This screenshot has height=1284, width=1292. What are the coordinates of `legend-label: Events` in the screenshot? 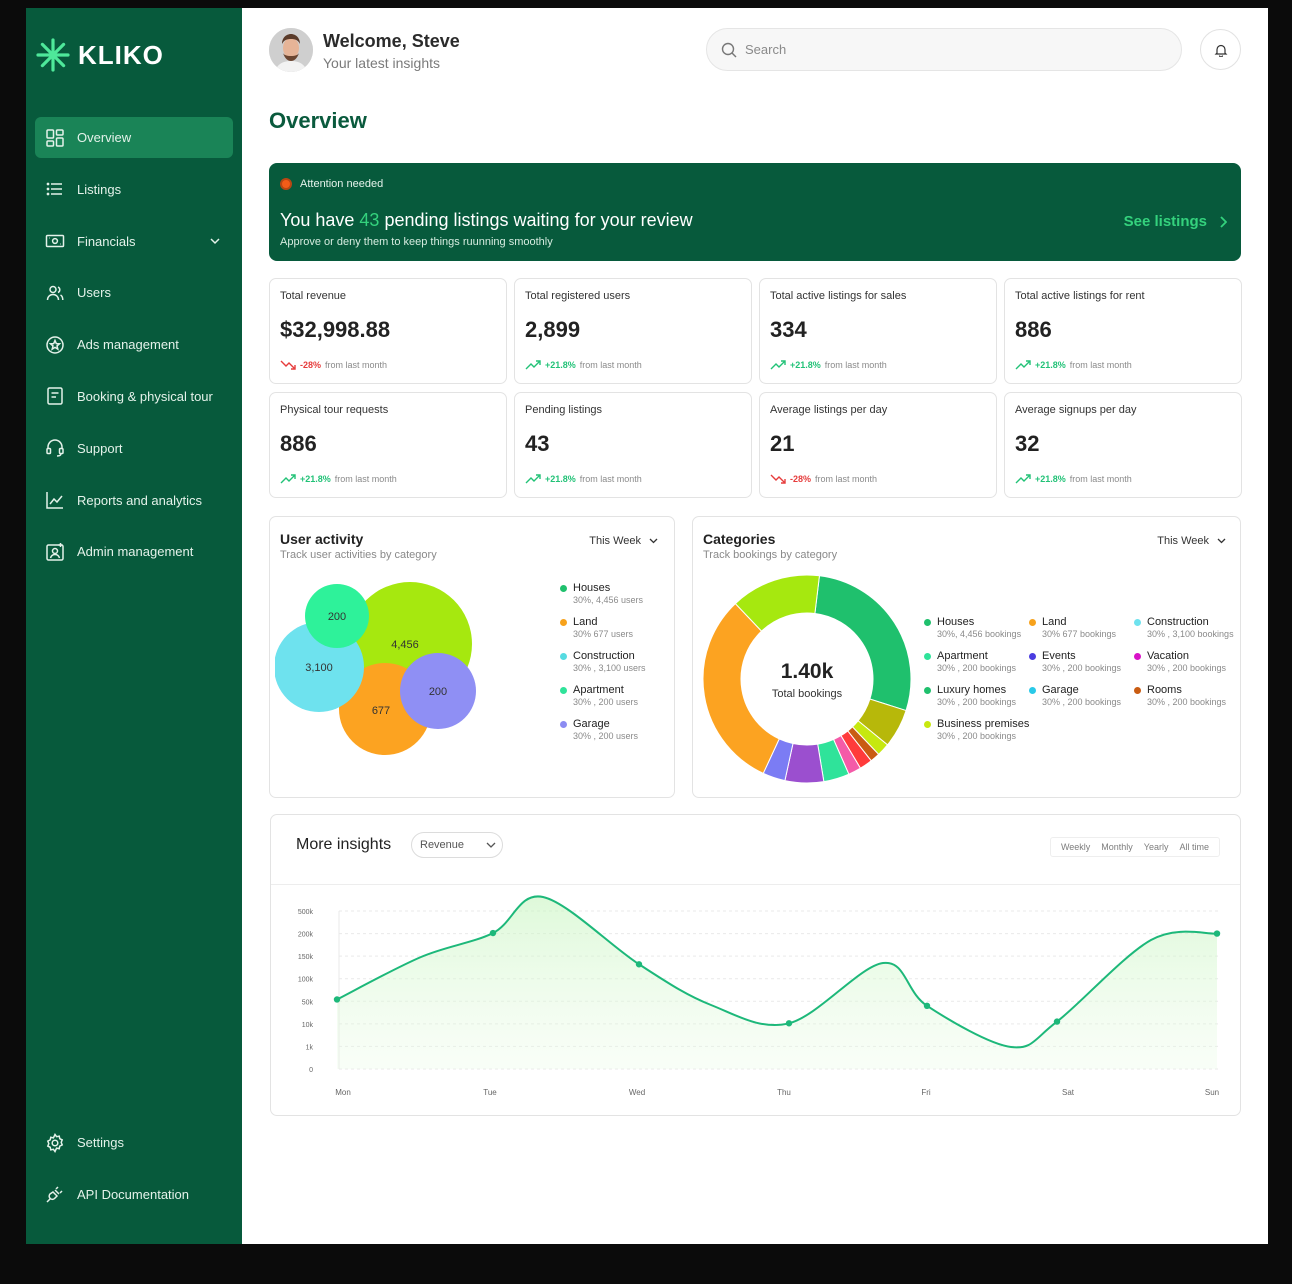 It's located at (1059, 656).